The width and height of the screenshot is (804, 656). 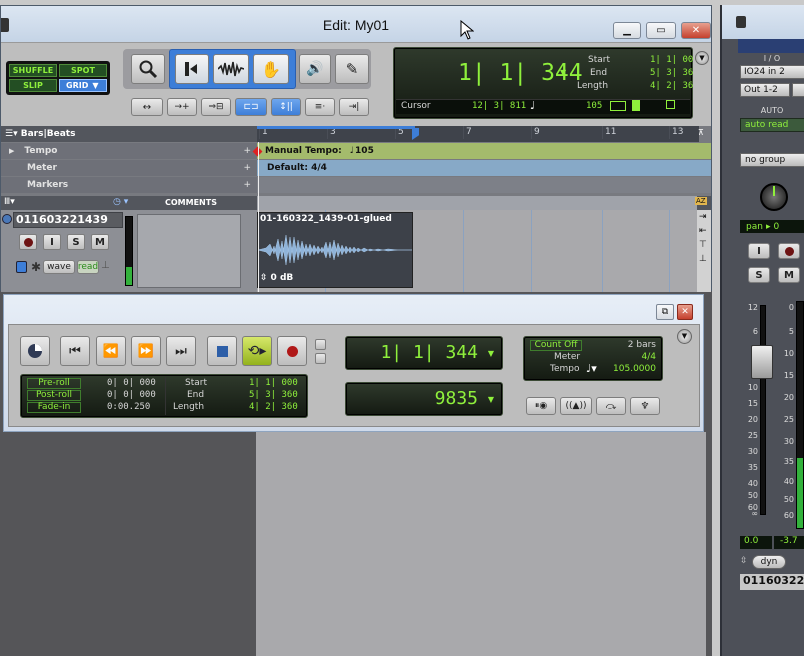 I want to click on title-bar: Edit: My01 ▁ ▭ ✕, so click(x=356, y=24).